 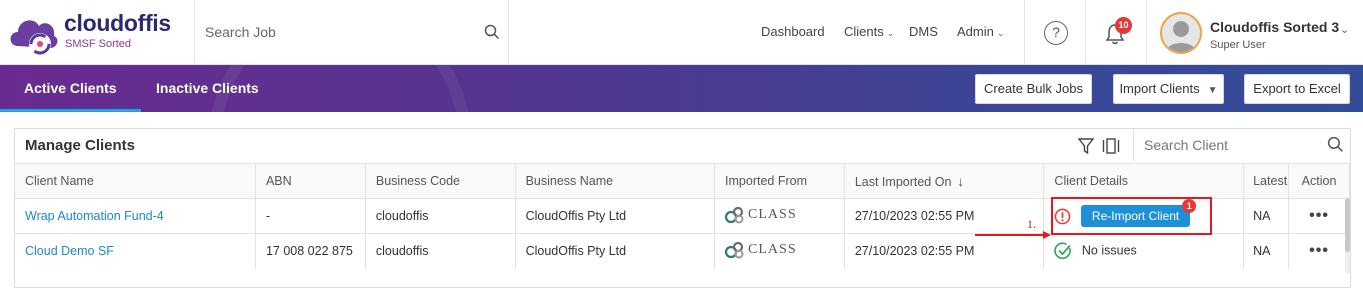 I want to click on caret-down-icon: ▼, so click(x=1212, y=90).